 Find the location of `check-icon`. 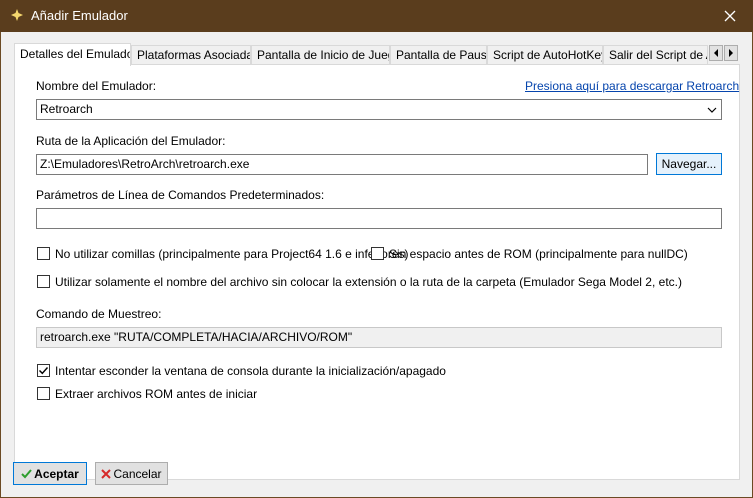

check-icon is located at coordinates (26, 474).